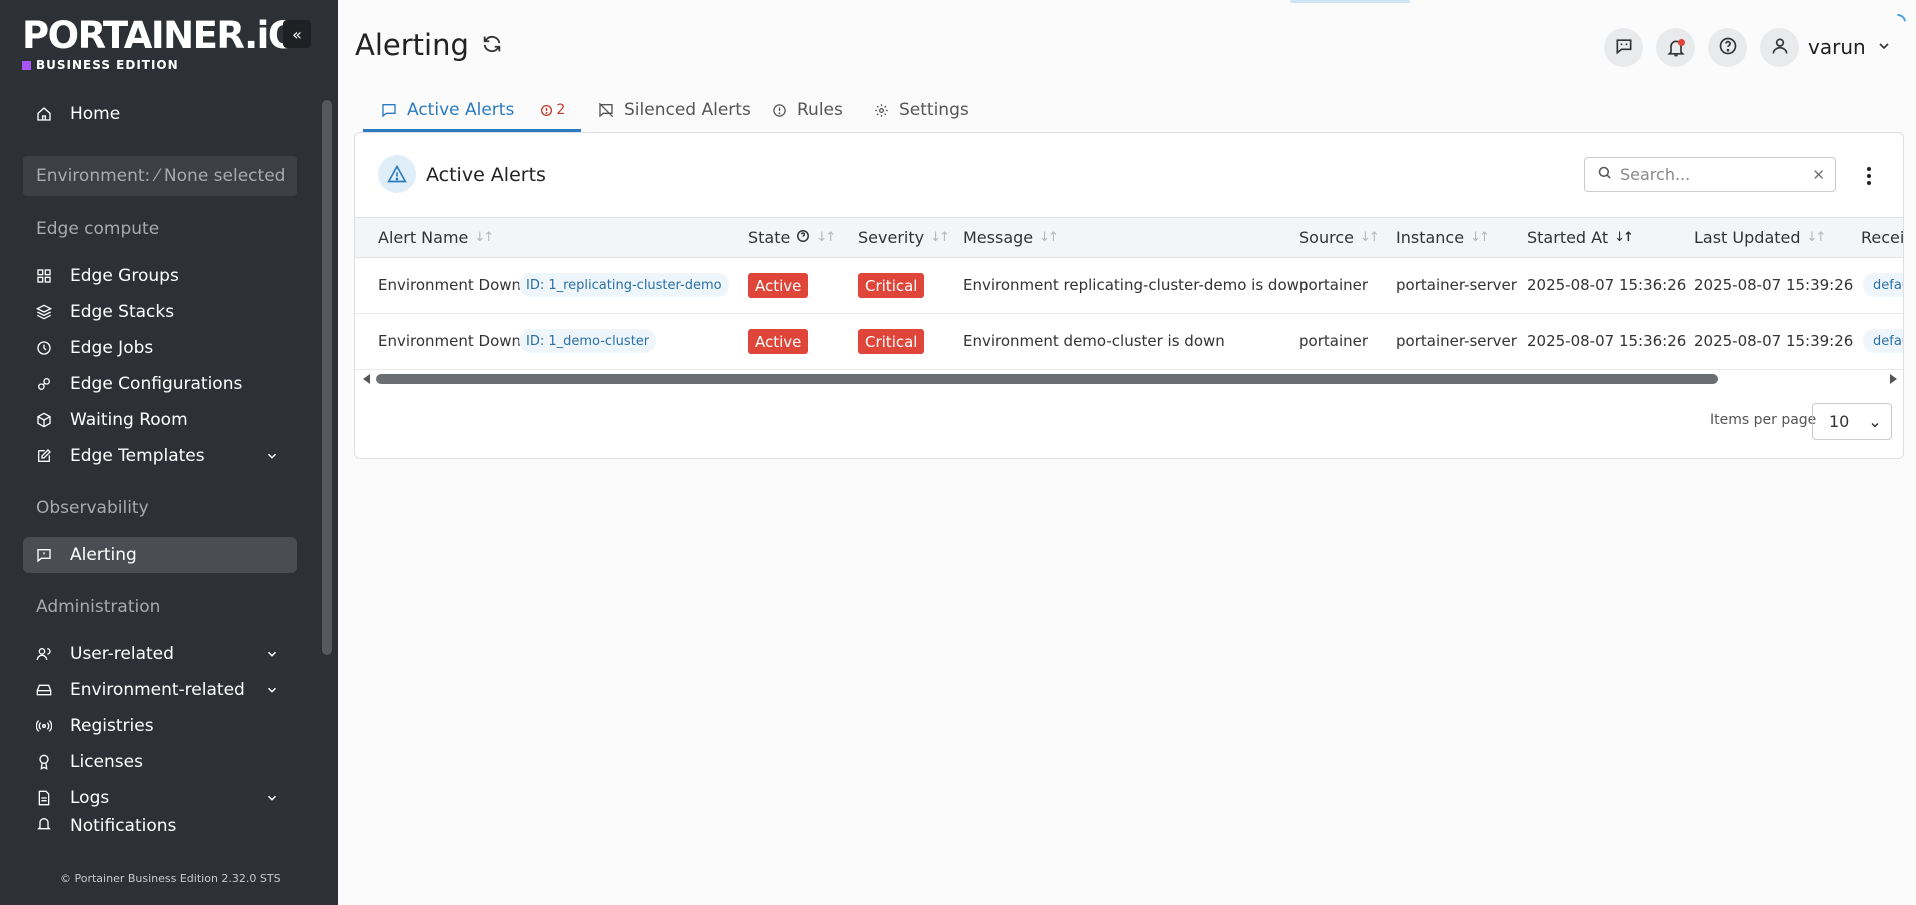 The image size is (1916, 905). Describe the element at coordinates (588, 341) in the screenshot. I see `alert-id-chip: ID: 1_demo-cluster` at that location.